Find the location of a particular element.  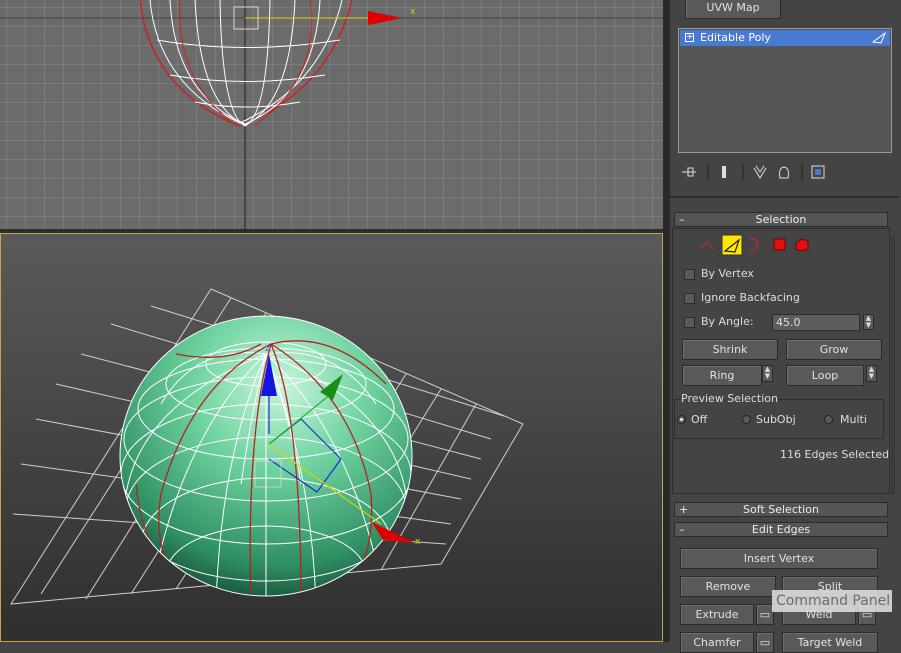

remove-modifier-icon is located at coordinates (784, 172).